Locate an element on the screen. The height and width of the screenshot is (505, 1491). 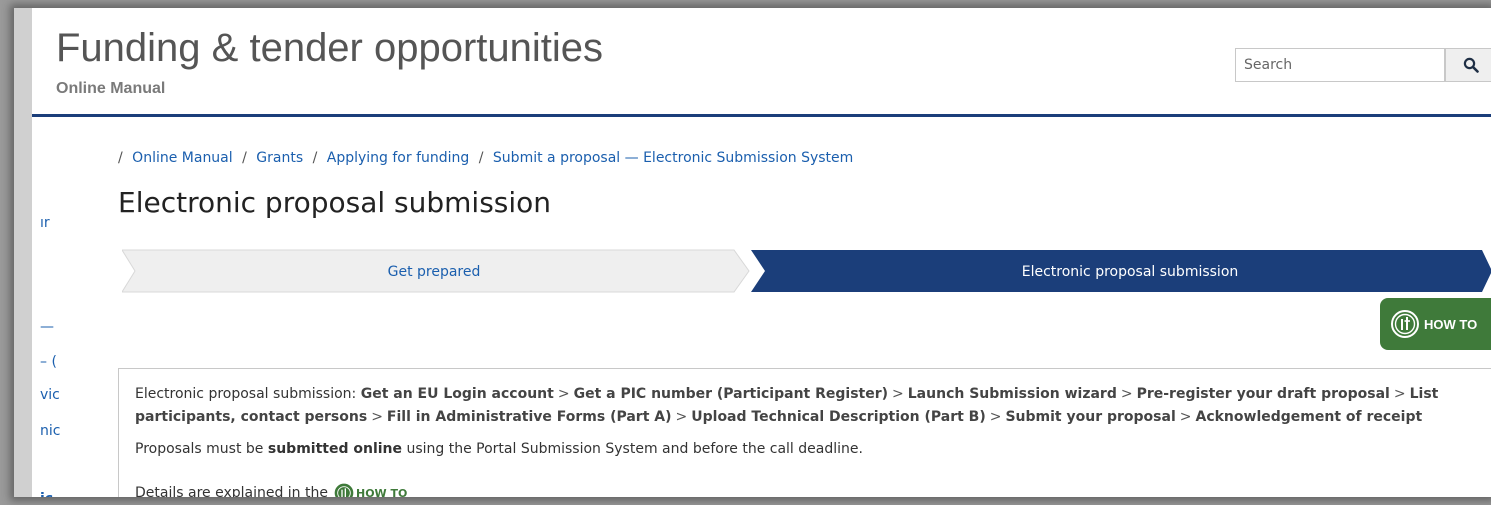
step-label: Get prepared is located at coordinates (434, 272).